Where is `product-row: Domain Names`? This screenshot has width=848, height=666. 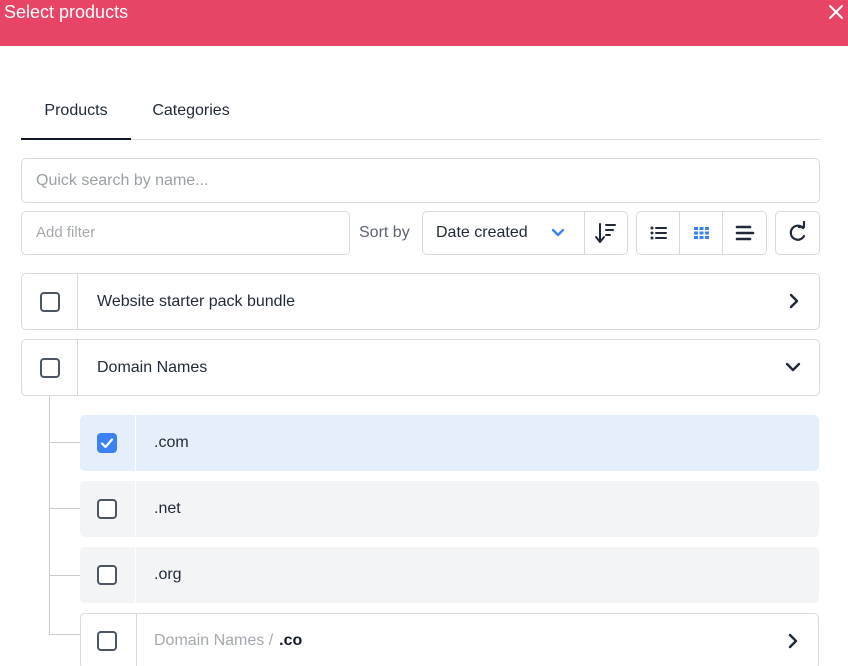
product-row: Domain Names is located at coordinates (420, 367).